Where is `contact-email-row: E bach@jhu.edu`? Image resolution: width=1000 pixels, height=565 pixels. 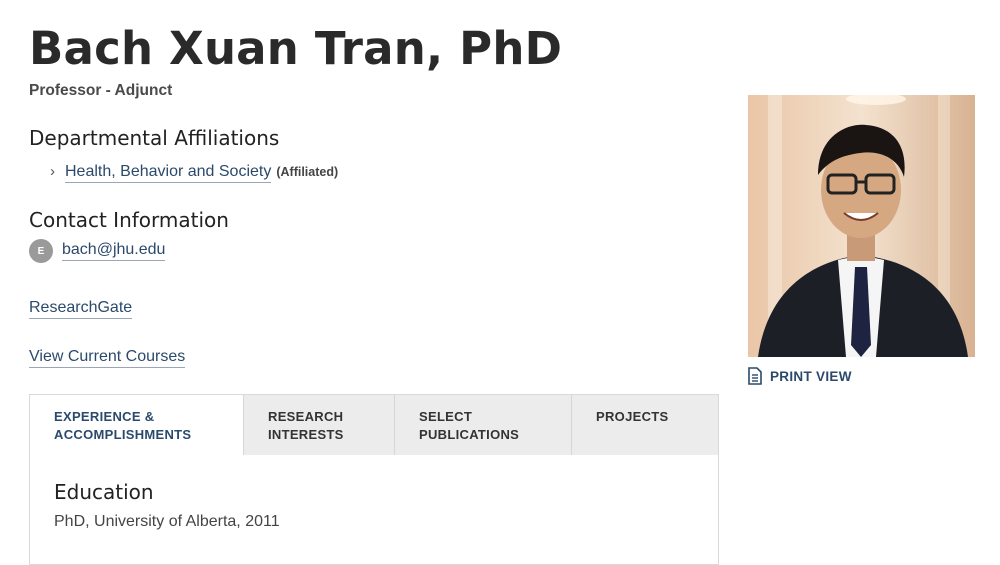
contact-email-row: E bach@jhu.edu is located at coordinates (97, 251).